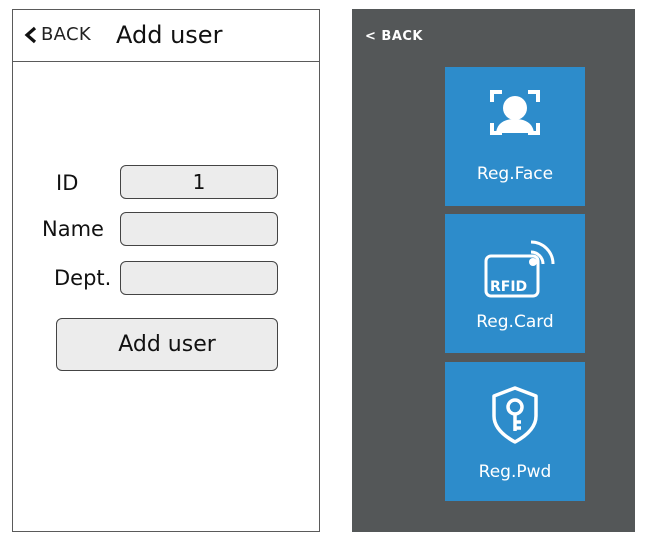 Image resolution: width=646 pixels, height=534 pixels. I want to click on id-field: 1, so click(199, 182).